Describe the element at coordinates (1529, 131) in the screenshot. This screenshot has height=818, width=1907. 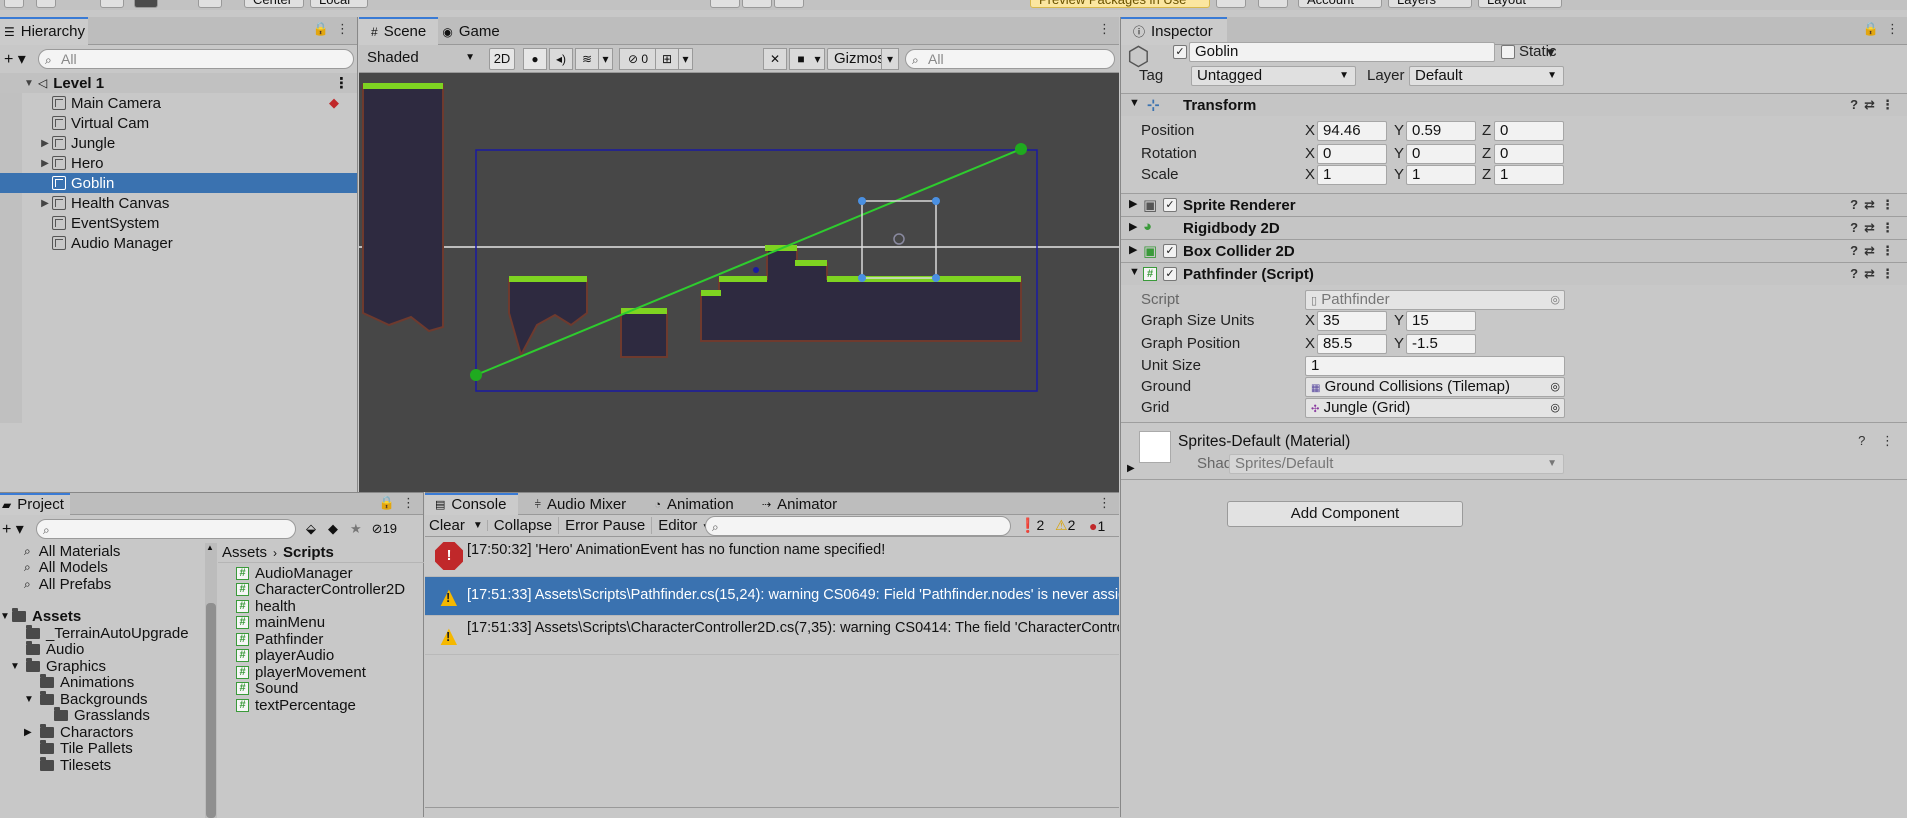
I see `position-z-field: 0` at that location.